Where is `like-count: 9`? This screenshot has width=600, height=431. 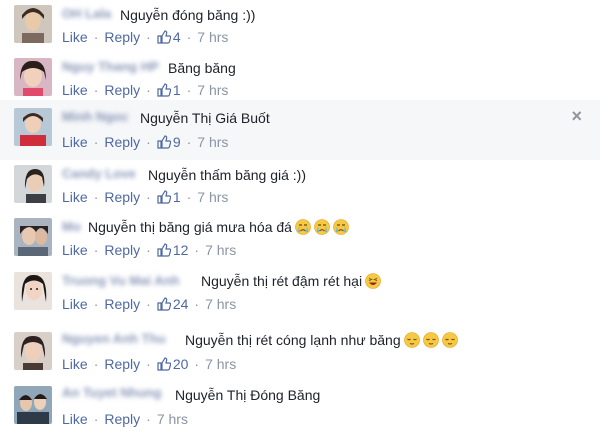
like-count: 9 is located at coordinates (169, 142).